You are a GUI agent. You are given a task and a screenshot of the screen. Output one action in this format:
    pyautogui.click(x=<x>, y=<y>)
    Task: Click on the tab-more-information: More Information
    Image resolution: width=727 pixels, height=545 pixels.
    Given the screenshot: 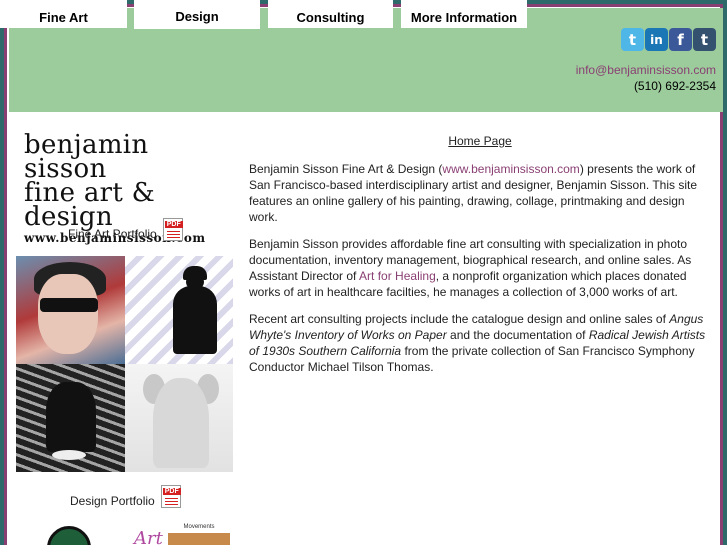 What is the action you would take?
    pyautogui.click(x=464, y=14)
    